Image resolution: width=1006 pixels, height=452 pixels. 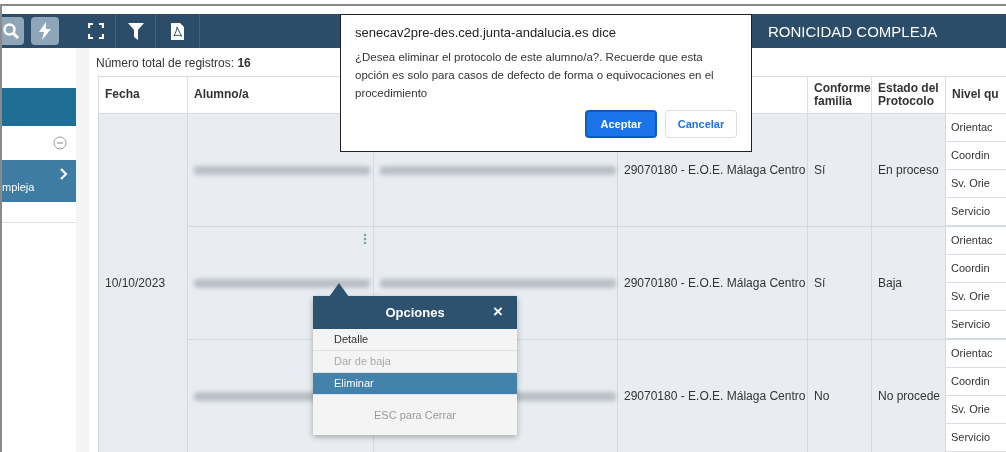 I want to click on accept-button: Aceptar, so click(x=621, y=124).